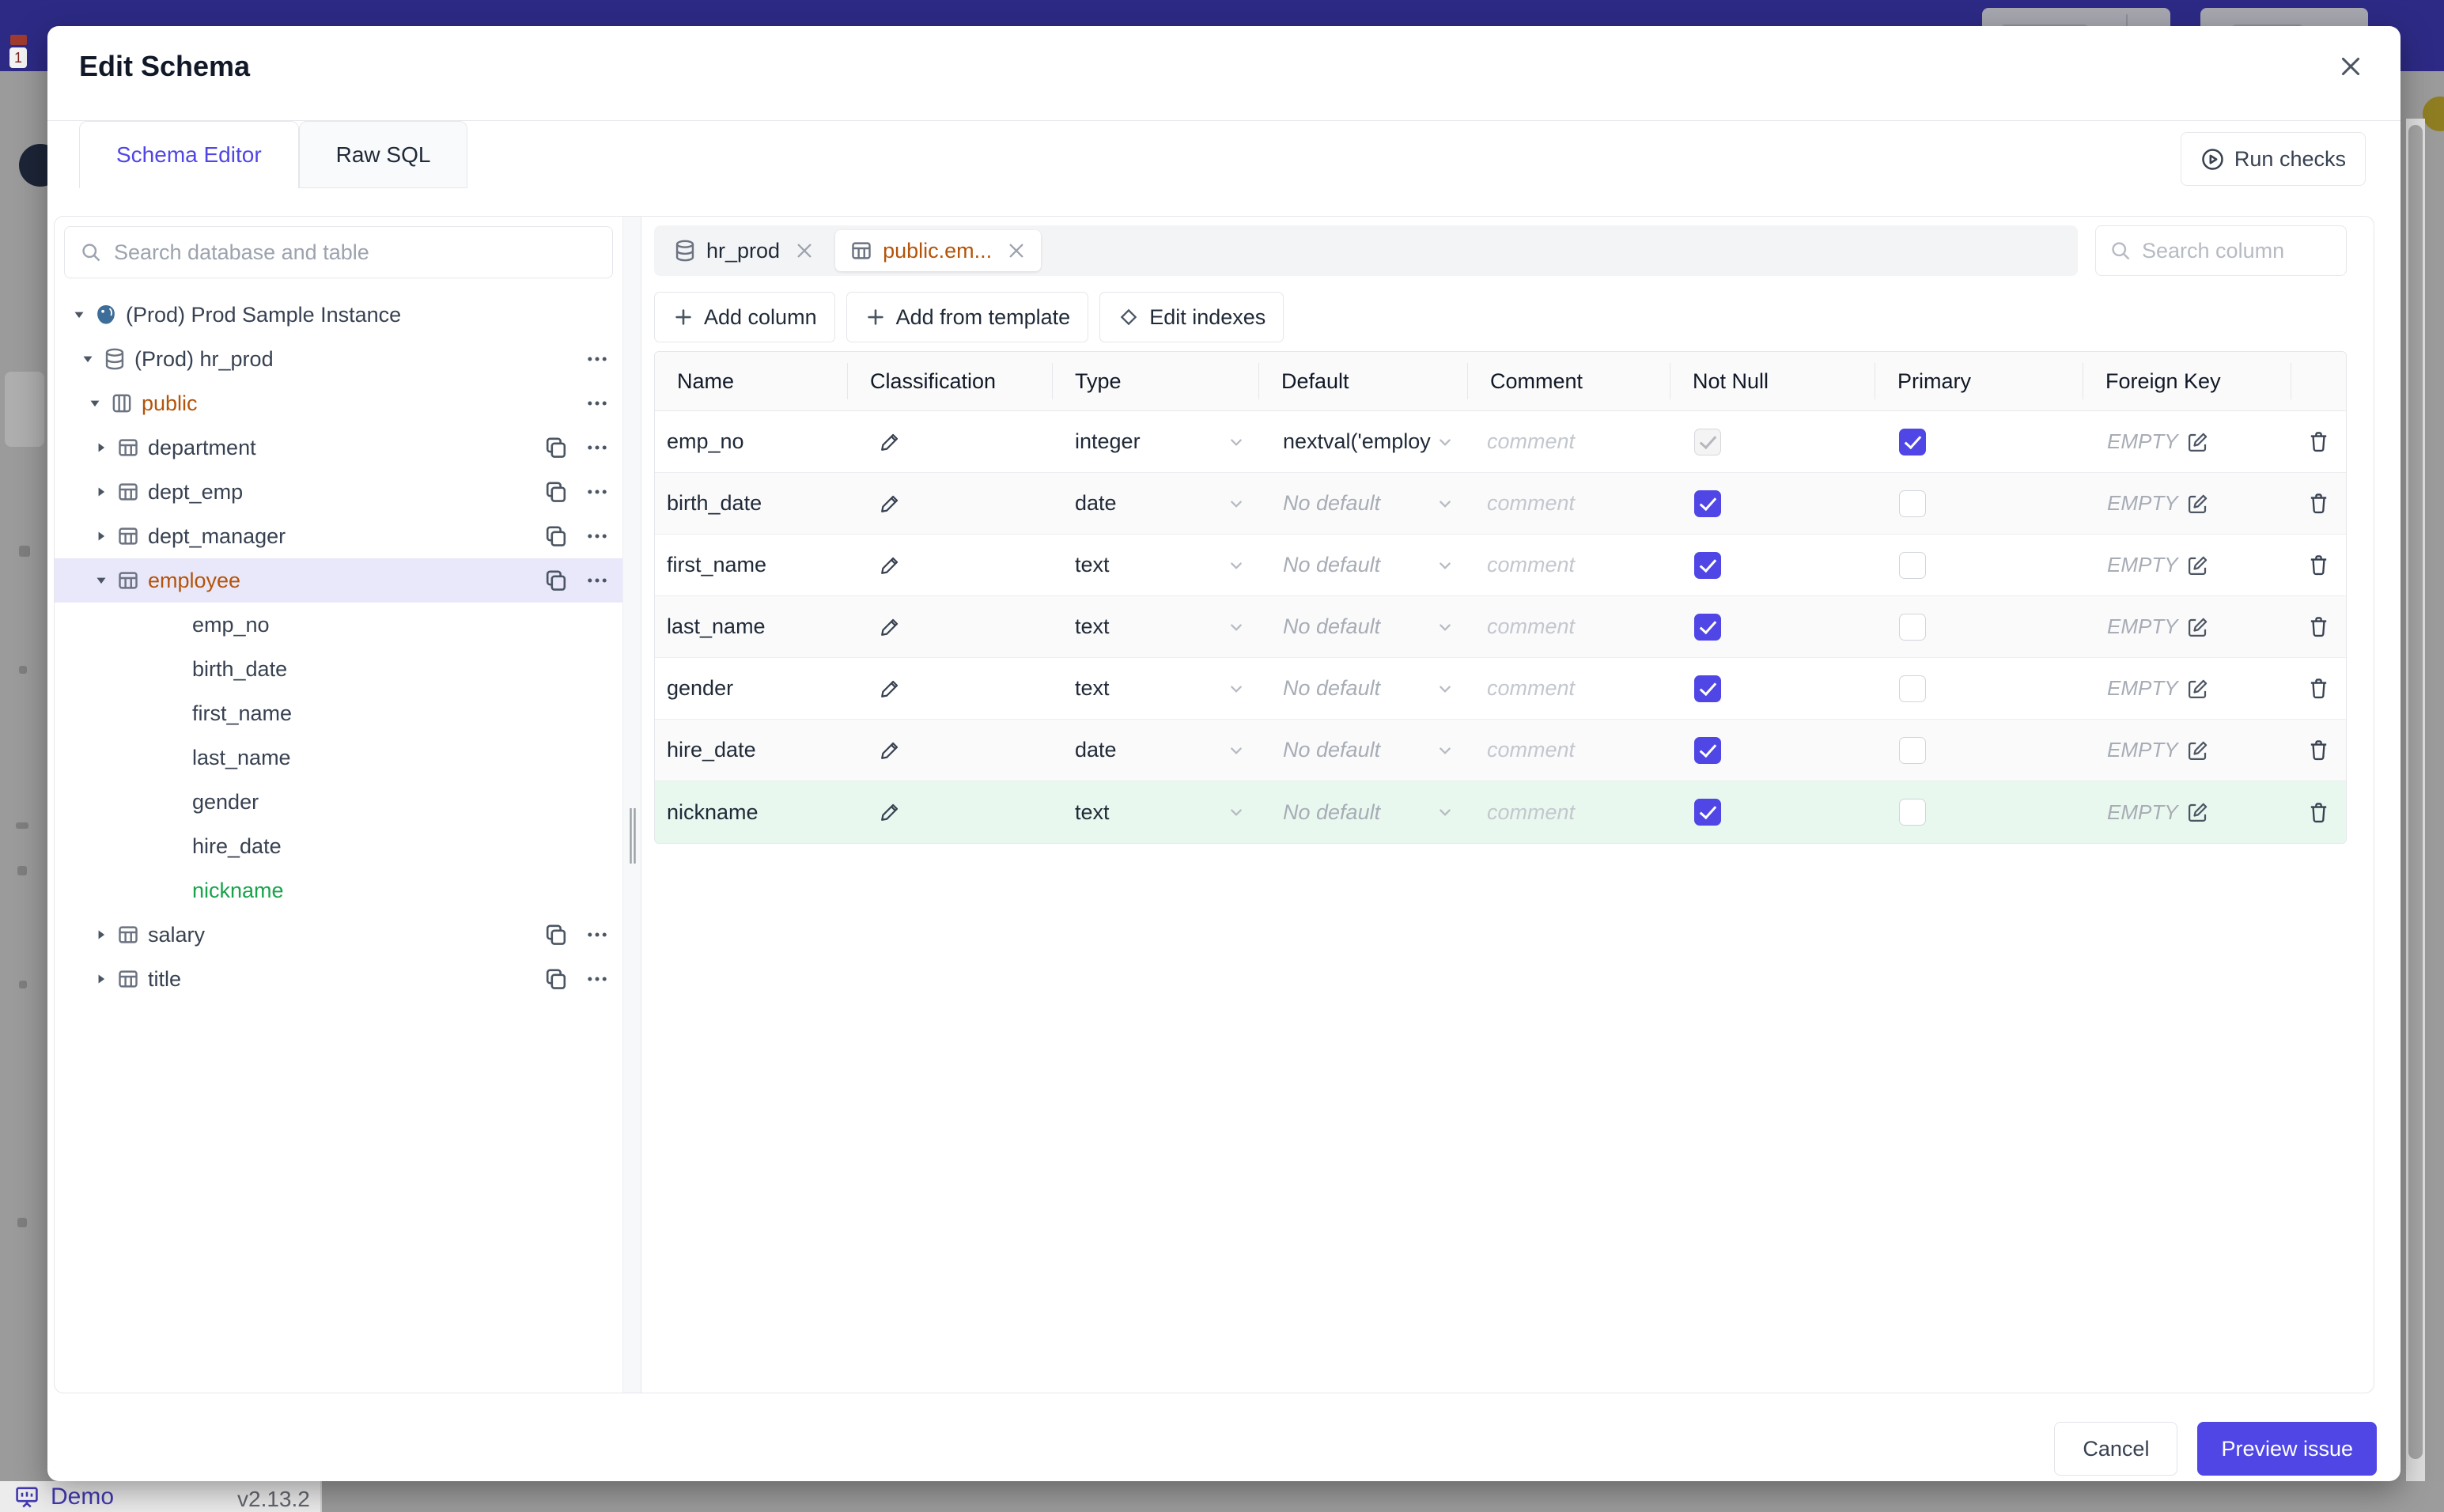 The image size is (2444, 1512). What do you see at coordinates (338, 492) in the screenshot?
I see `tree-item: dept_emp` at bounding box center [338, 492].